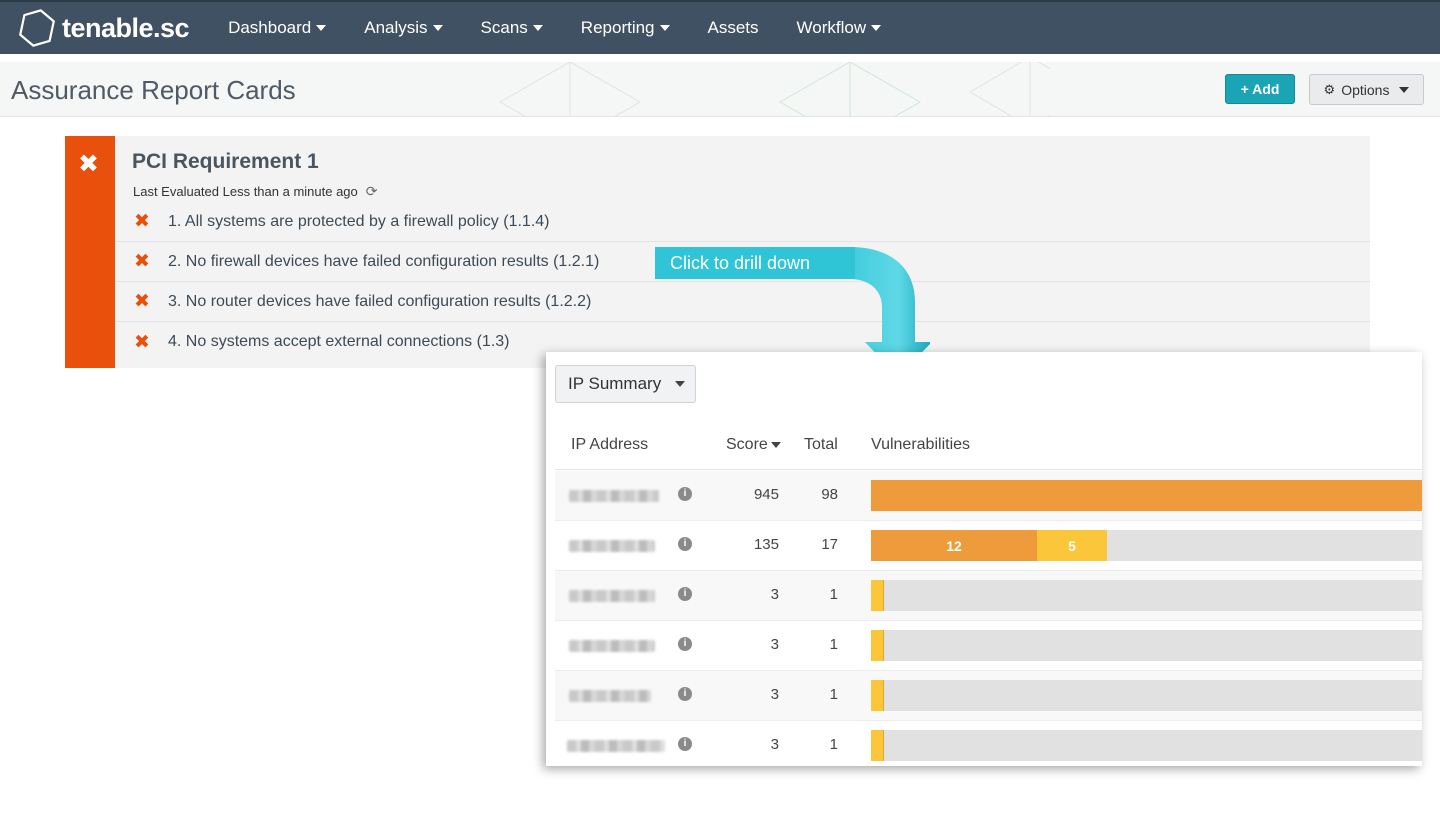  I want to click on options-label: Options, so click(1365, 89).